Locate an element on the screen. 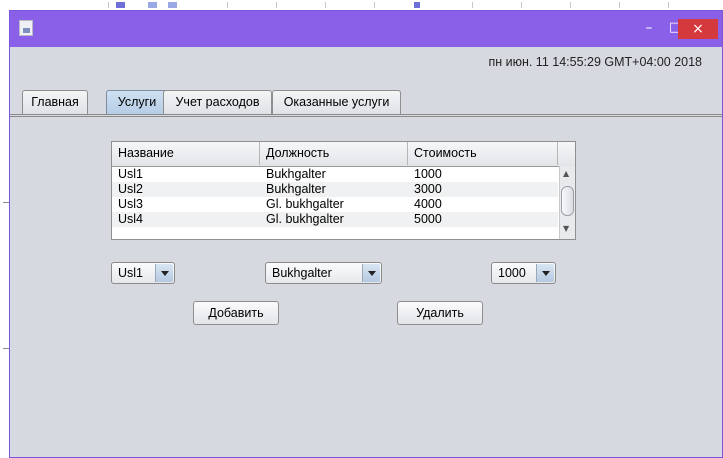 The width and height of the screenshot is (723, 458). cell-name: Usl1 is located at coordinates (131, 174).